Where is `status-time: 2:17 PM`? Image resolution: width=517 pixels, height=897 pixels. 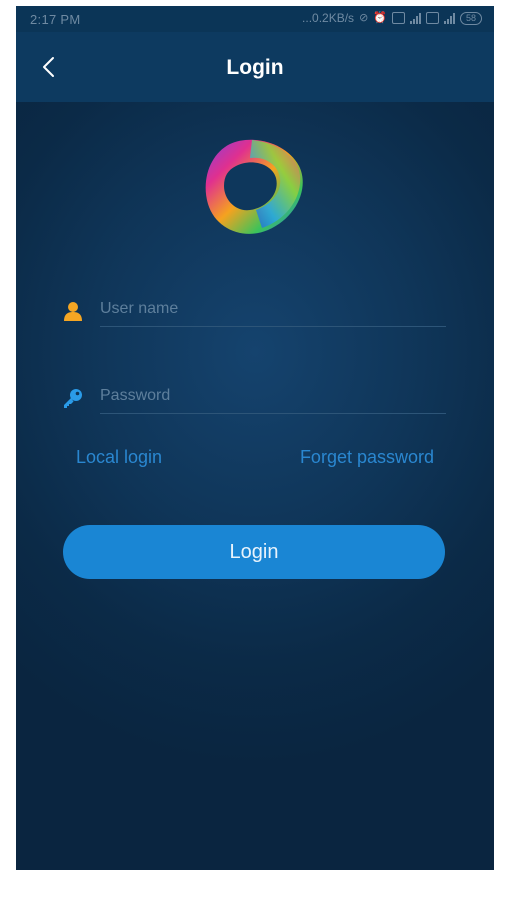
status-time: 2:17 PM is located at coordinates (55, 19).